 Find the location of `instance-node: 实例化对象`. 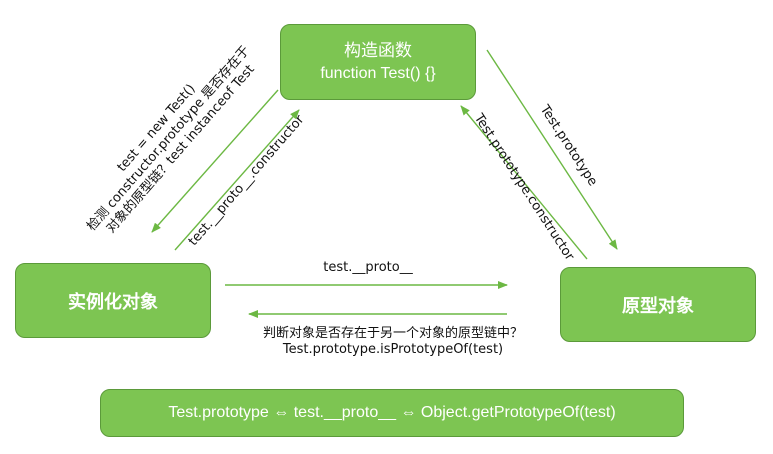

instance-node: 实例化对象 is located at coordinates (113, 300).